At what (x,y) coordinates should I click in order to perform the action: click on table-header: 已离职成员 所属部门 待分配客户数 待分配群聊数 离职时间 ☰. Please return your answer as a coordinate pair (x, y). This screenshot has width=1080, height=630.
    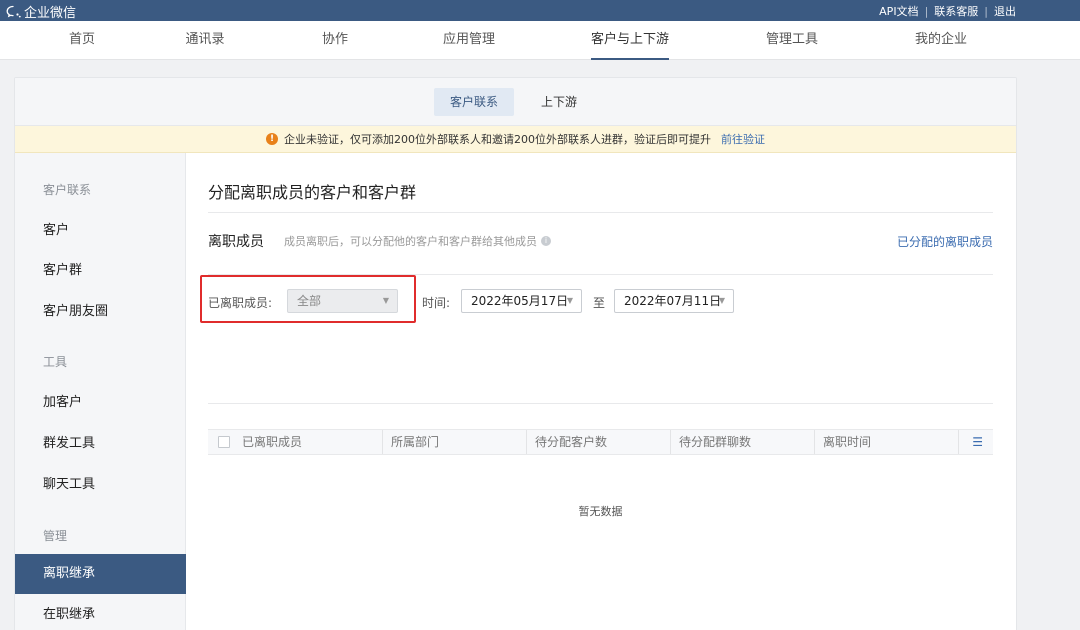
    Looking at the image, I should click on (600, 442).